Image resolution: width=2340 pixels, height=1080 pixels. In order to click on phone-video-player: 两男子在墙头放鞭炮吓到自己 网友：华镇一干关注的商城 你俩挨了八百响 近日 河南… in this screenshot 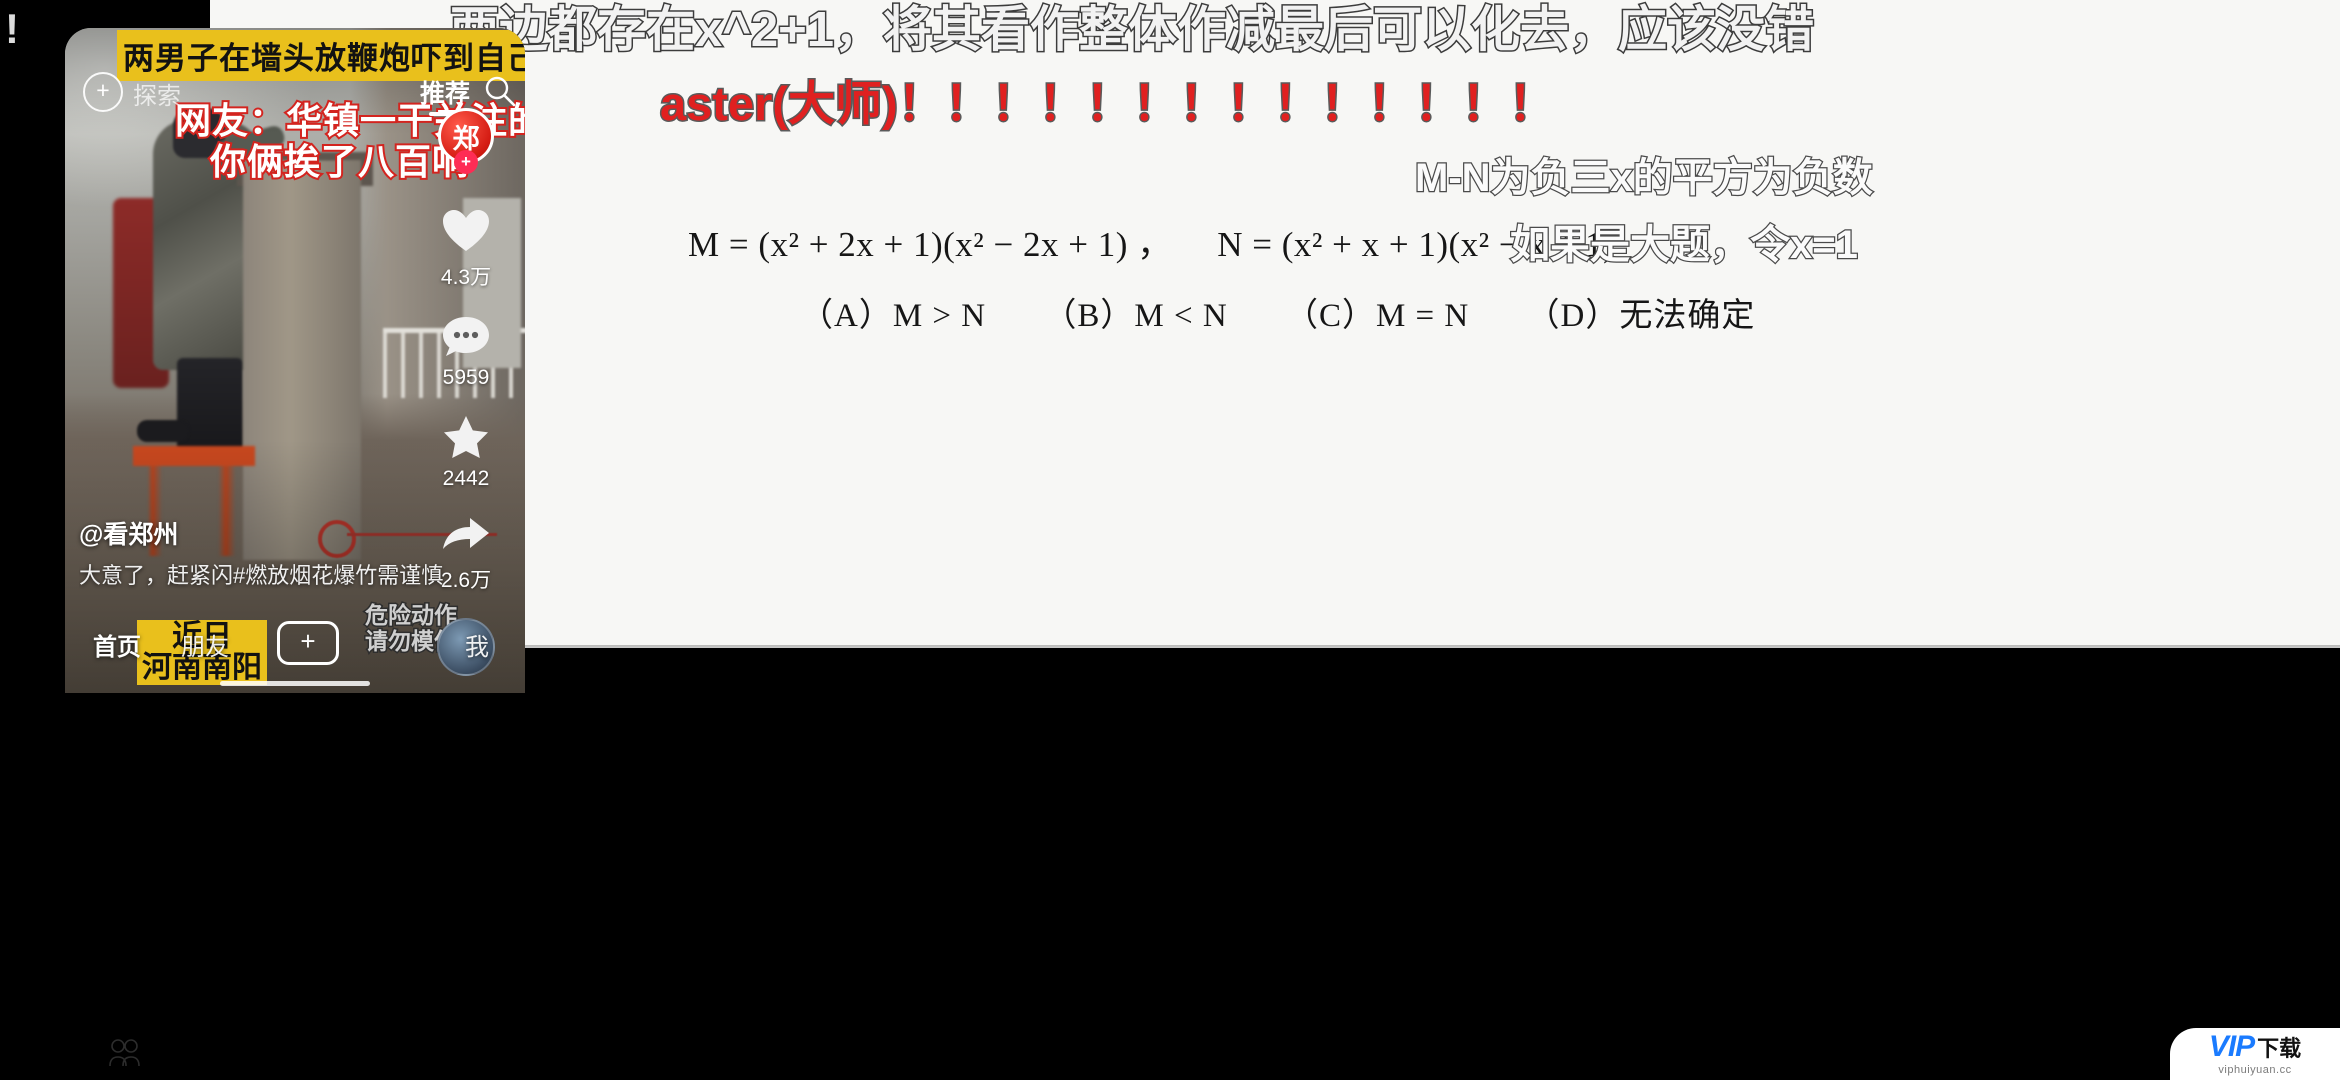, I will do `click(295, 360)`.